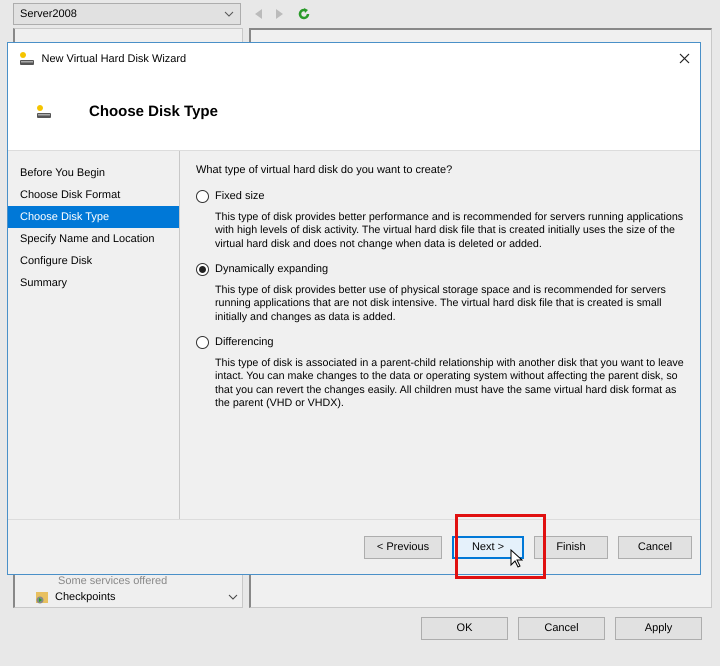 This screenshot has width=720, height=666. What do you see at coordinates (516, 559) in the screenshot?
I see `cursor-icon` at bounding box center [516, 559].